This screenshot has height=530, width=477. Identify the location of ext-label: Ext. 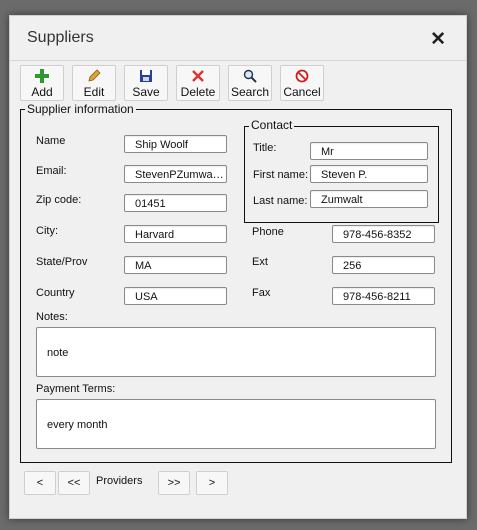
(260, 262).